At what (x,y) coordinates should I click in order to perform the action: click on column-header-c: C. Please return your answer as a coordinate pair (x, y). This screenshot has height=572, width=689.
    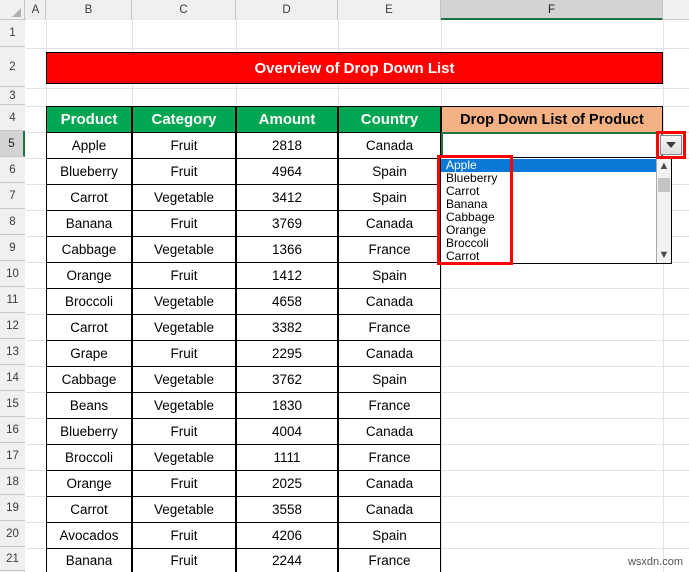
    Looking at the image, I should click on (184, 10).